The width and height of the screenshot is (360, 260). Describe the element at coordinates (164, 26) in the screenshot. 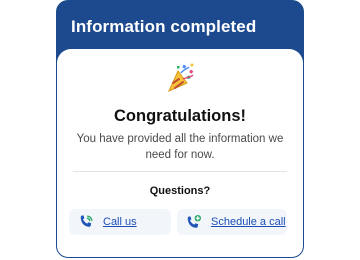

I see `header-title: Information completed` at that location.